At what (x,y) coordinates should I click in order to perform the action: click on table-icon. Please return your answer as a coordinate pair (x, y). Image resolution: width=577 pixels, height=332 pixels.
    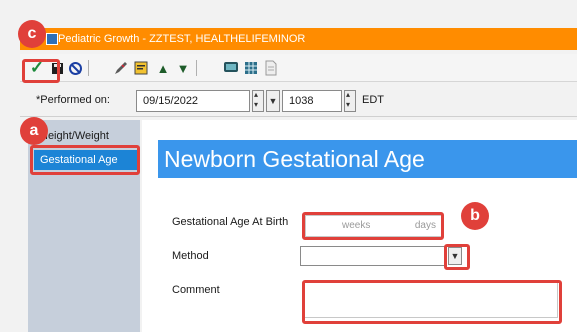
    Looking at the image, I should click on (251, 68).